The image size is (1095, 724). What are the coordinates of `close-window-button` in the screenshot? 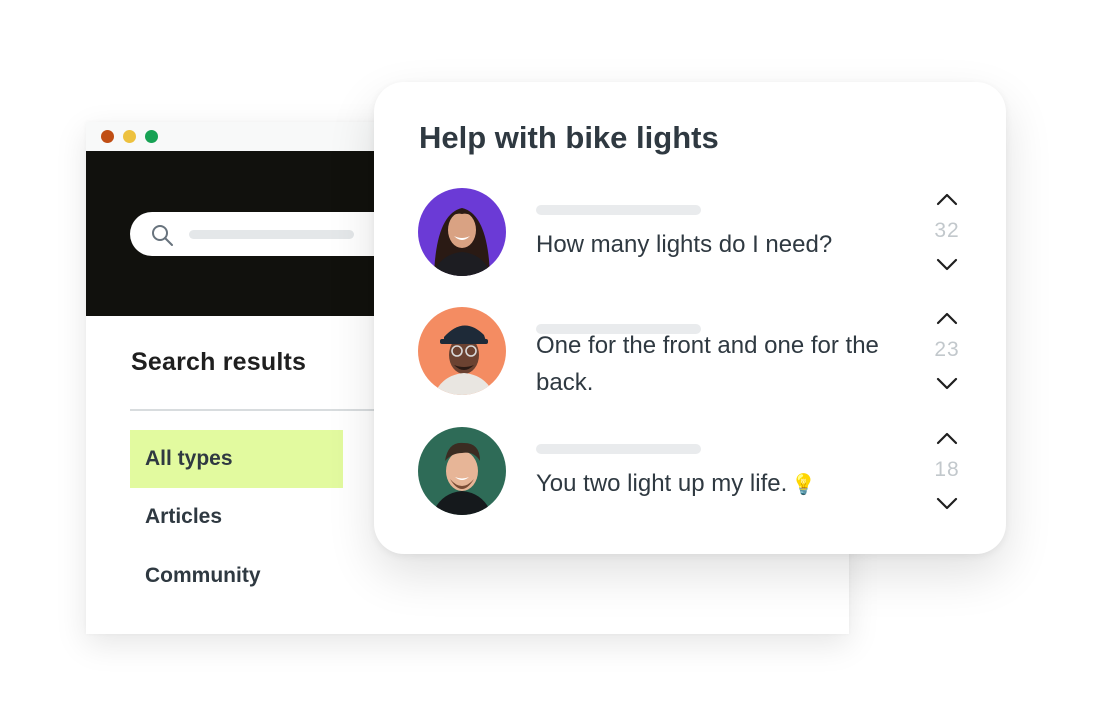 It's located at (107, 136).